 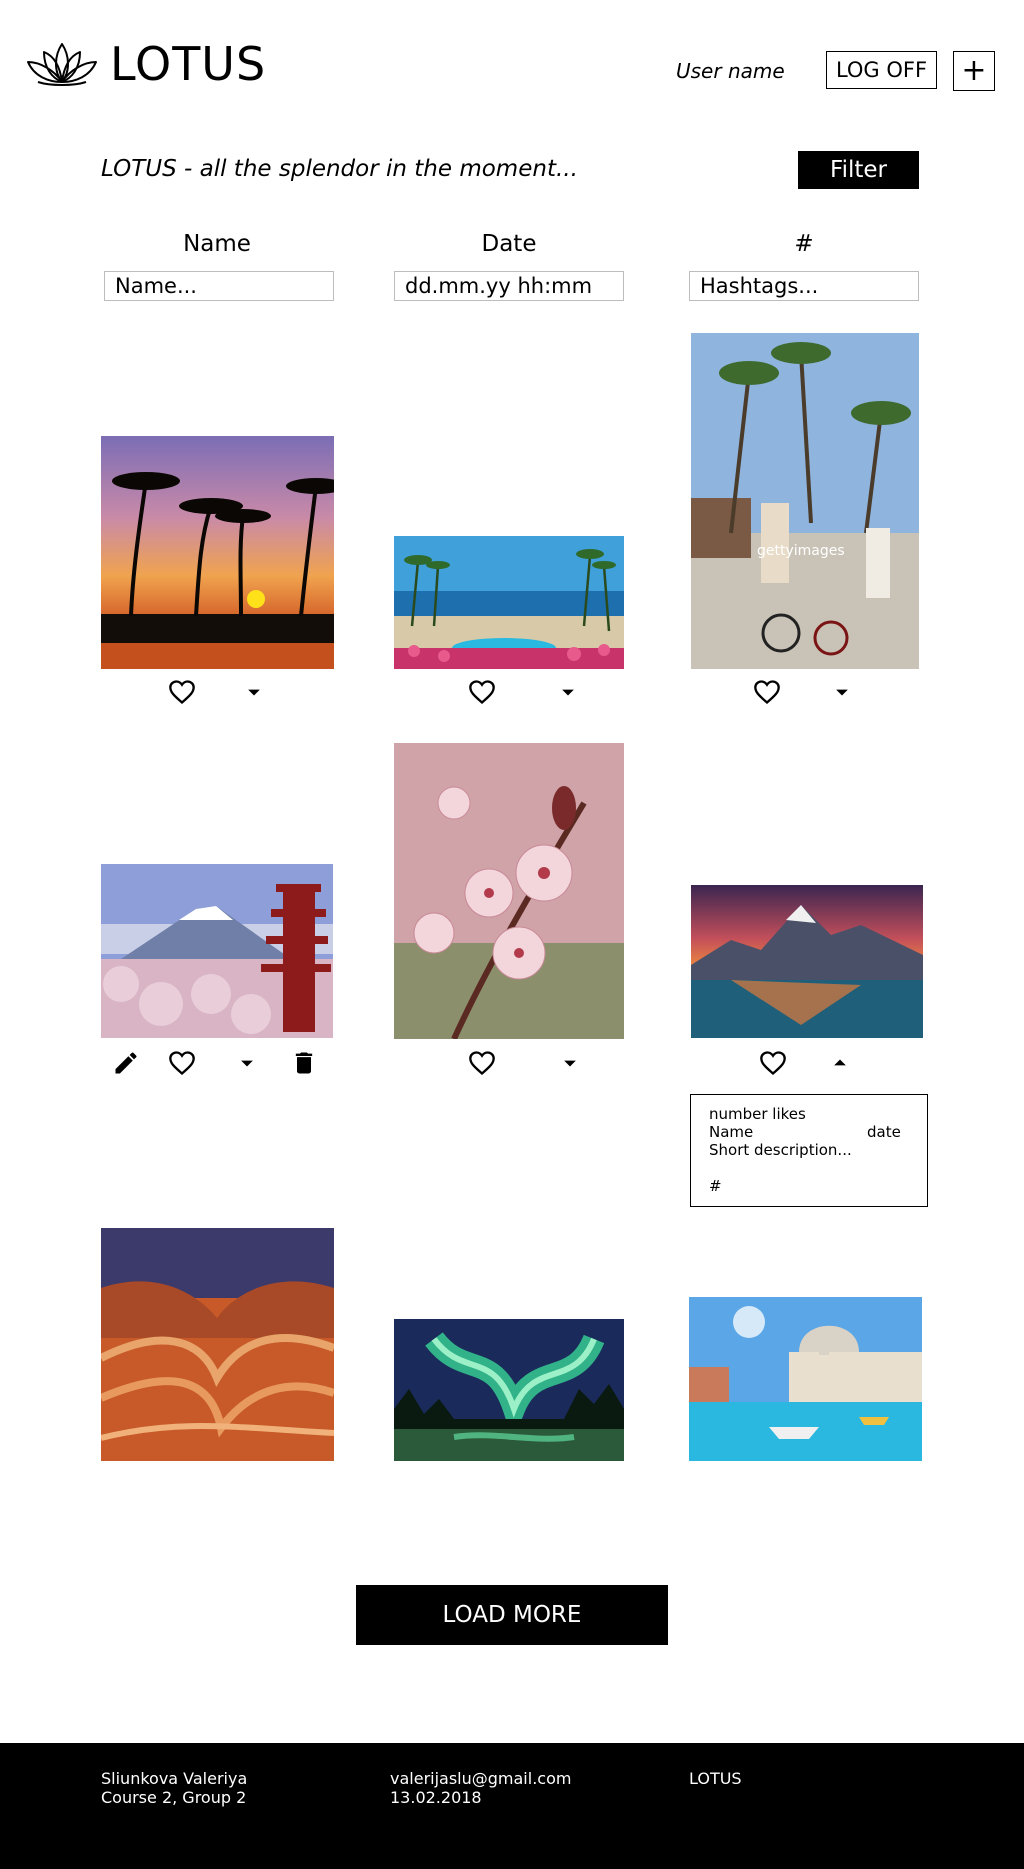 What do you see at coordinates (805, 501) in the screenshot?
I see `photo-cyclists-boardwalk: gettyimages` at bounding box center [805, 501].